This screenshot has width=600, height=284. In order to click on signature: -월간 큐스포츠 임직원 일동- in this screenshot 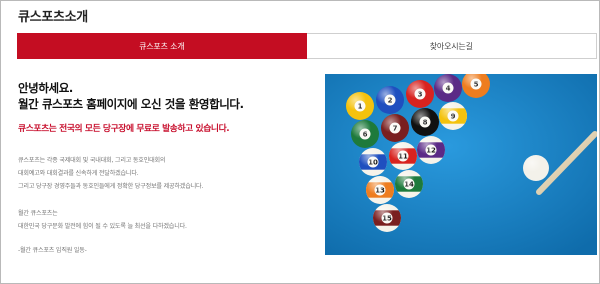, I will do `click(52, 250)`.